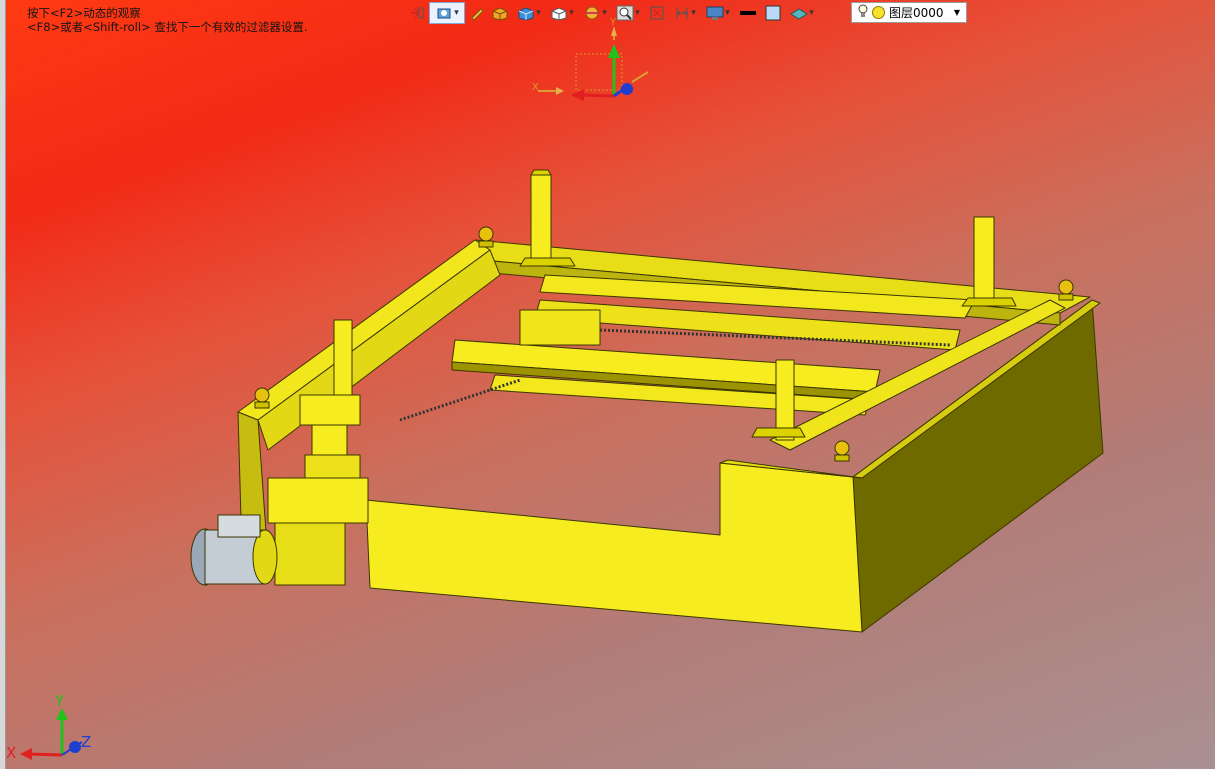 Image resolution: width=1215 pixels, height=769 pixels. What do you see at coordinates (86, 742) in the screenshot?
I see `axis-z-label: Z` at bounding box center [86, 742].